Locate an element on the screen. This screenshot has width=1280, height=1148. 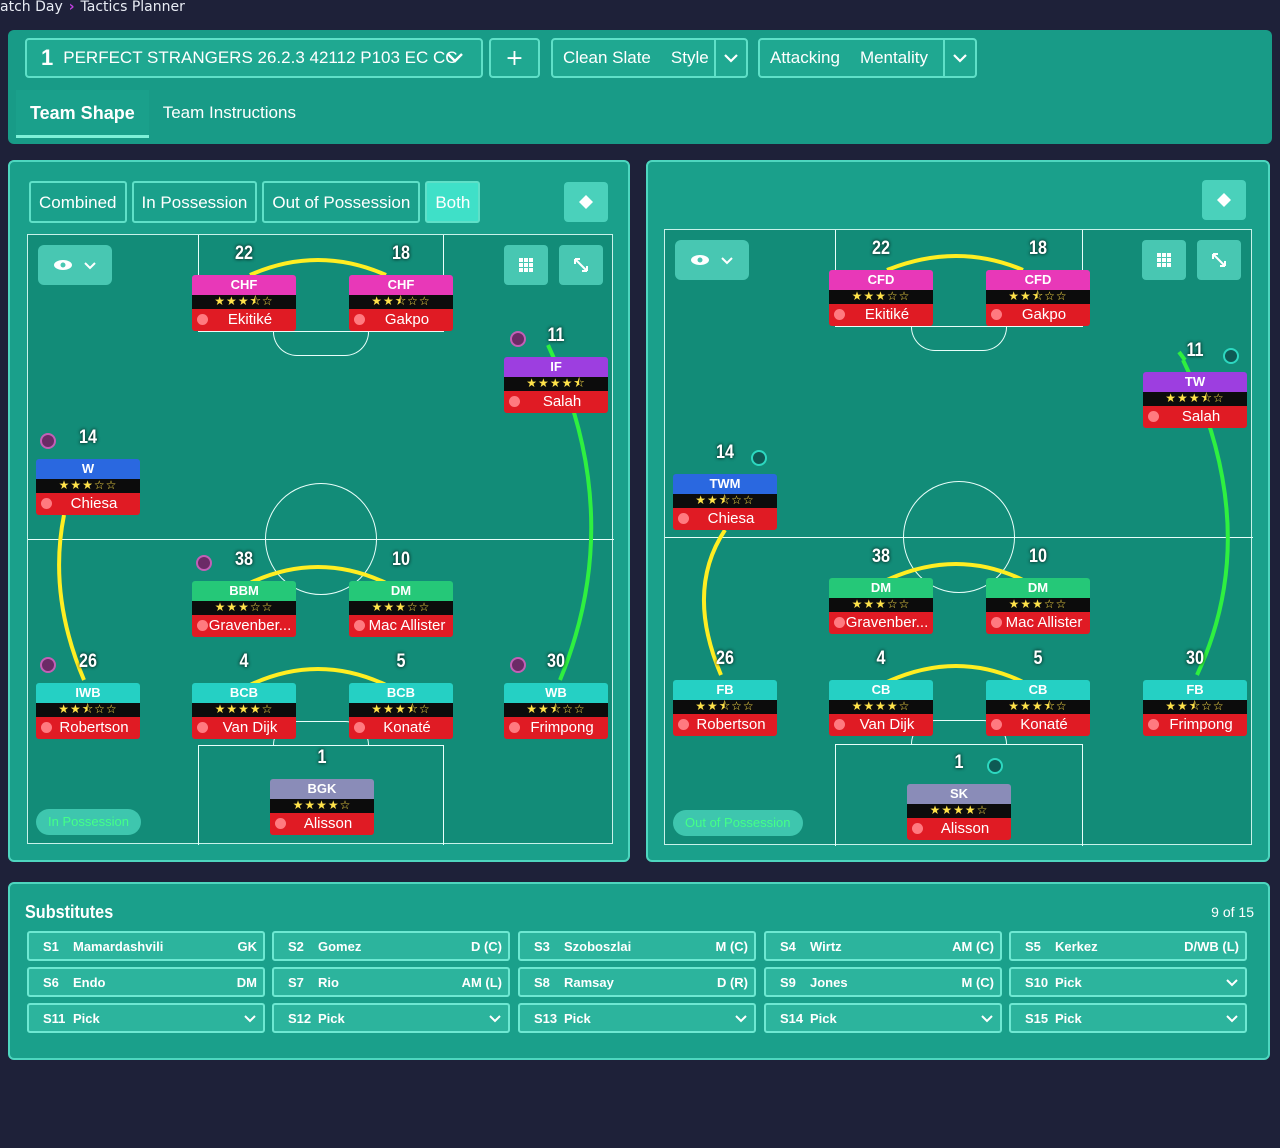
player-card: 1 SK ★★★★☆ Alisson is located at coordinates (959, 796).